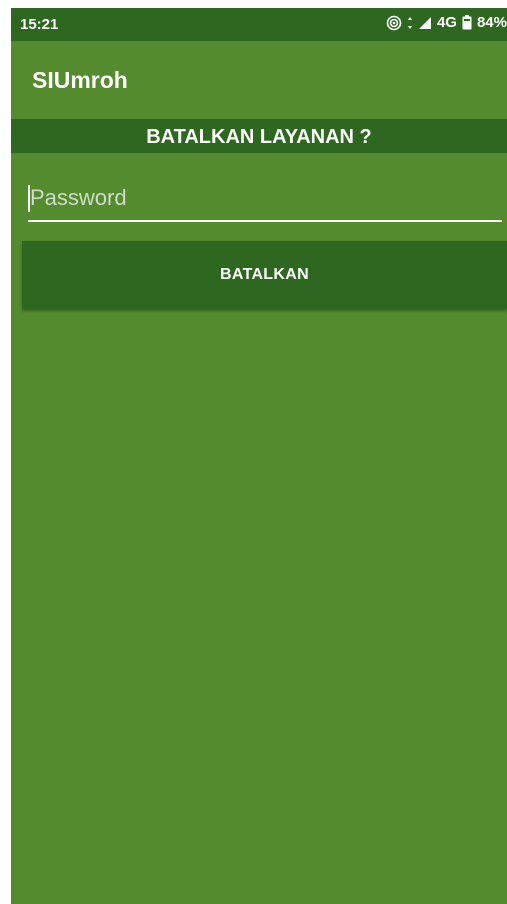 The image size is (507, 904). What do you see at coordinates (425, 23) in the screenshot?
I see `signal-icon` at bounding box center [425, 23].